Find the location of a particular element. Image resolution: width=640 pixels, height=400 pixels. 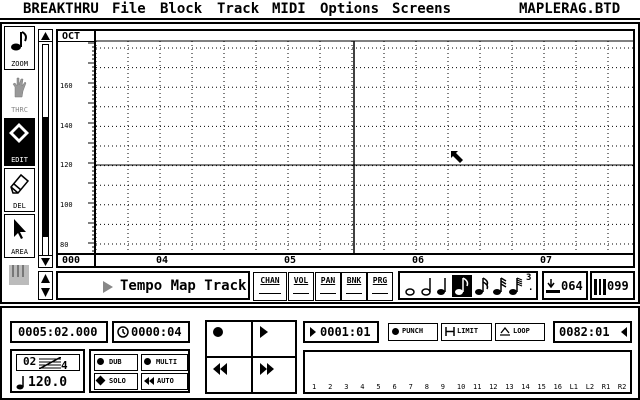

edit-tool: EDIT is located at coordinates (19, 142).